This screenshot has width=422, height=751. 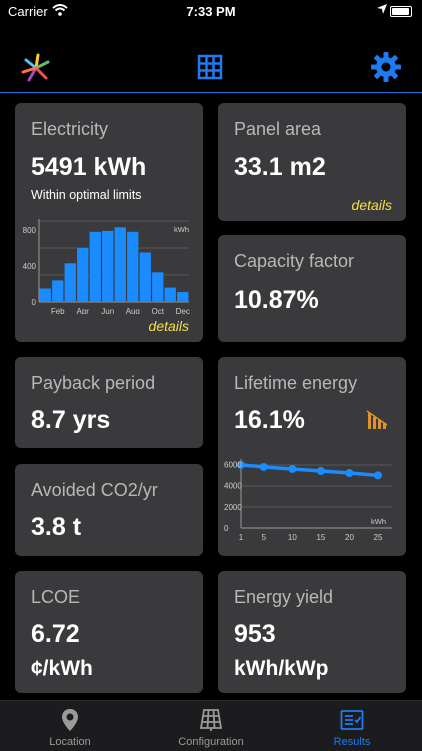 I want to click on bar-jul, so click(x=120, y=264).